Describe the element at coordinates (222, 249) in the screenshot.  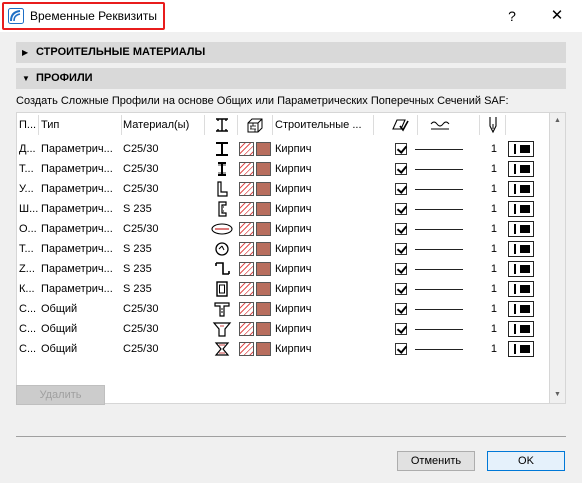
I see `circle-profile-icon` at that location.